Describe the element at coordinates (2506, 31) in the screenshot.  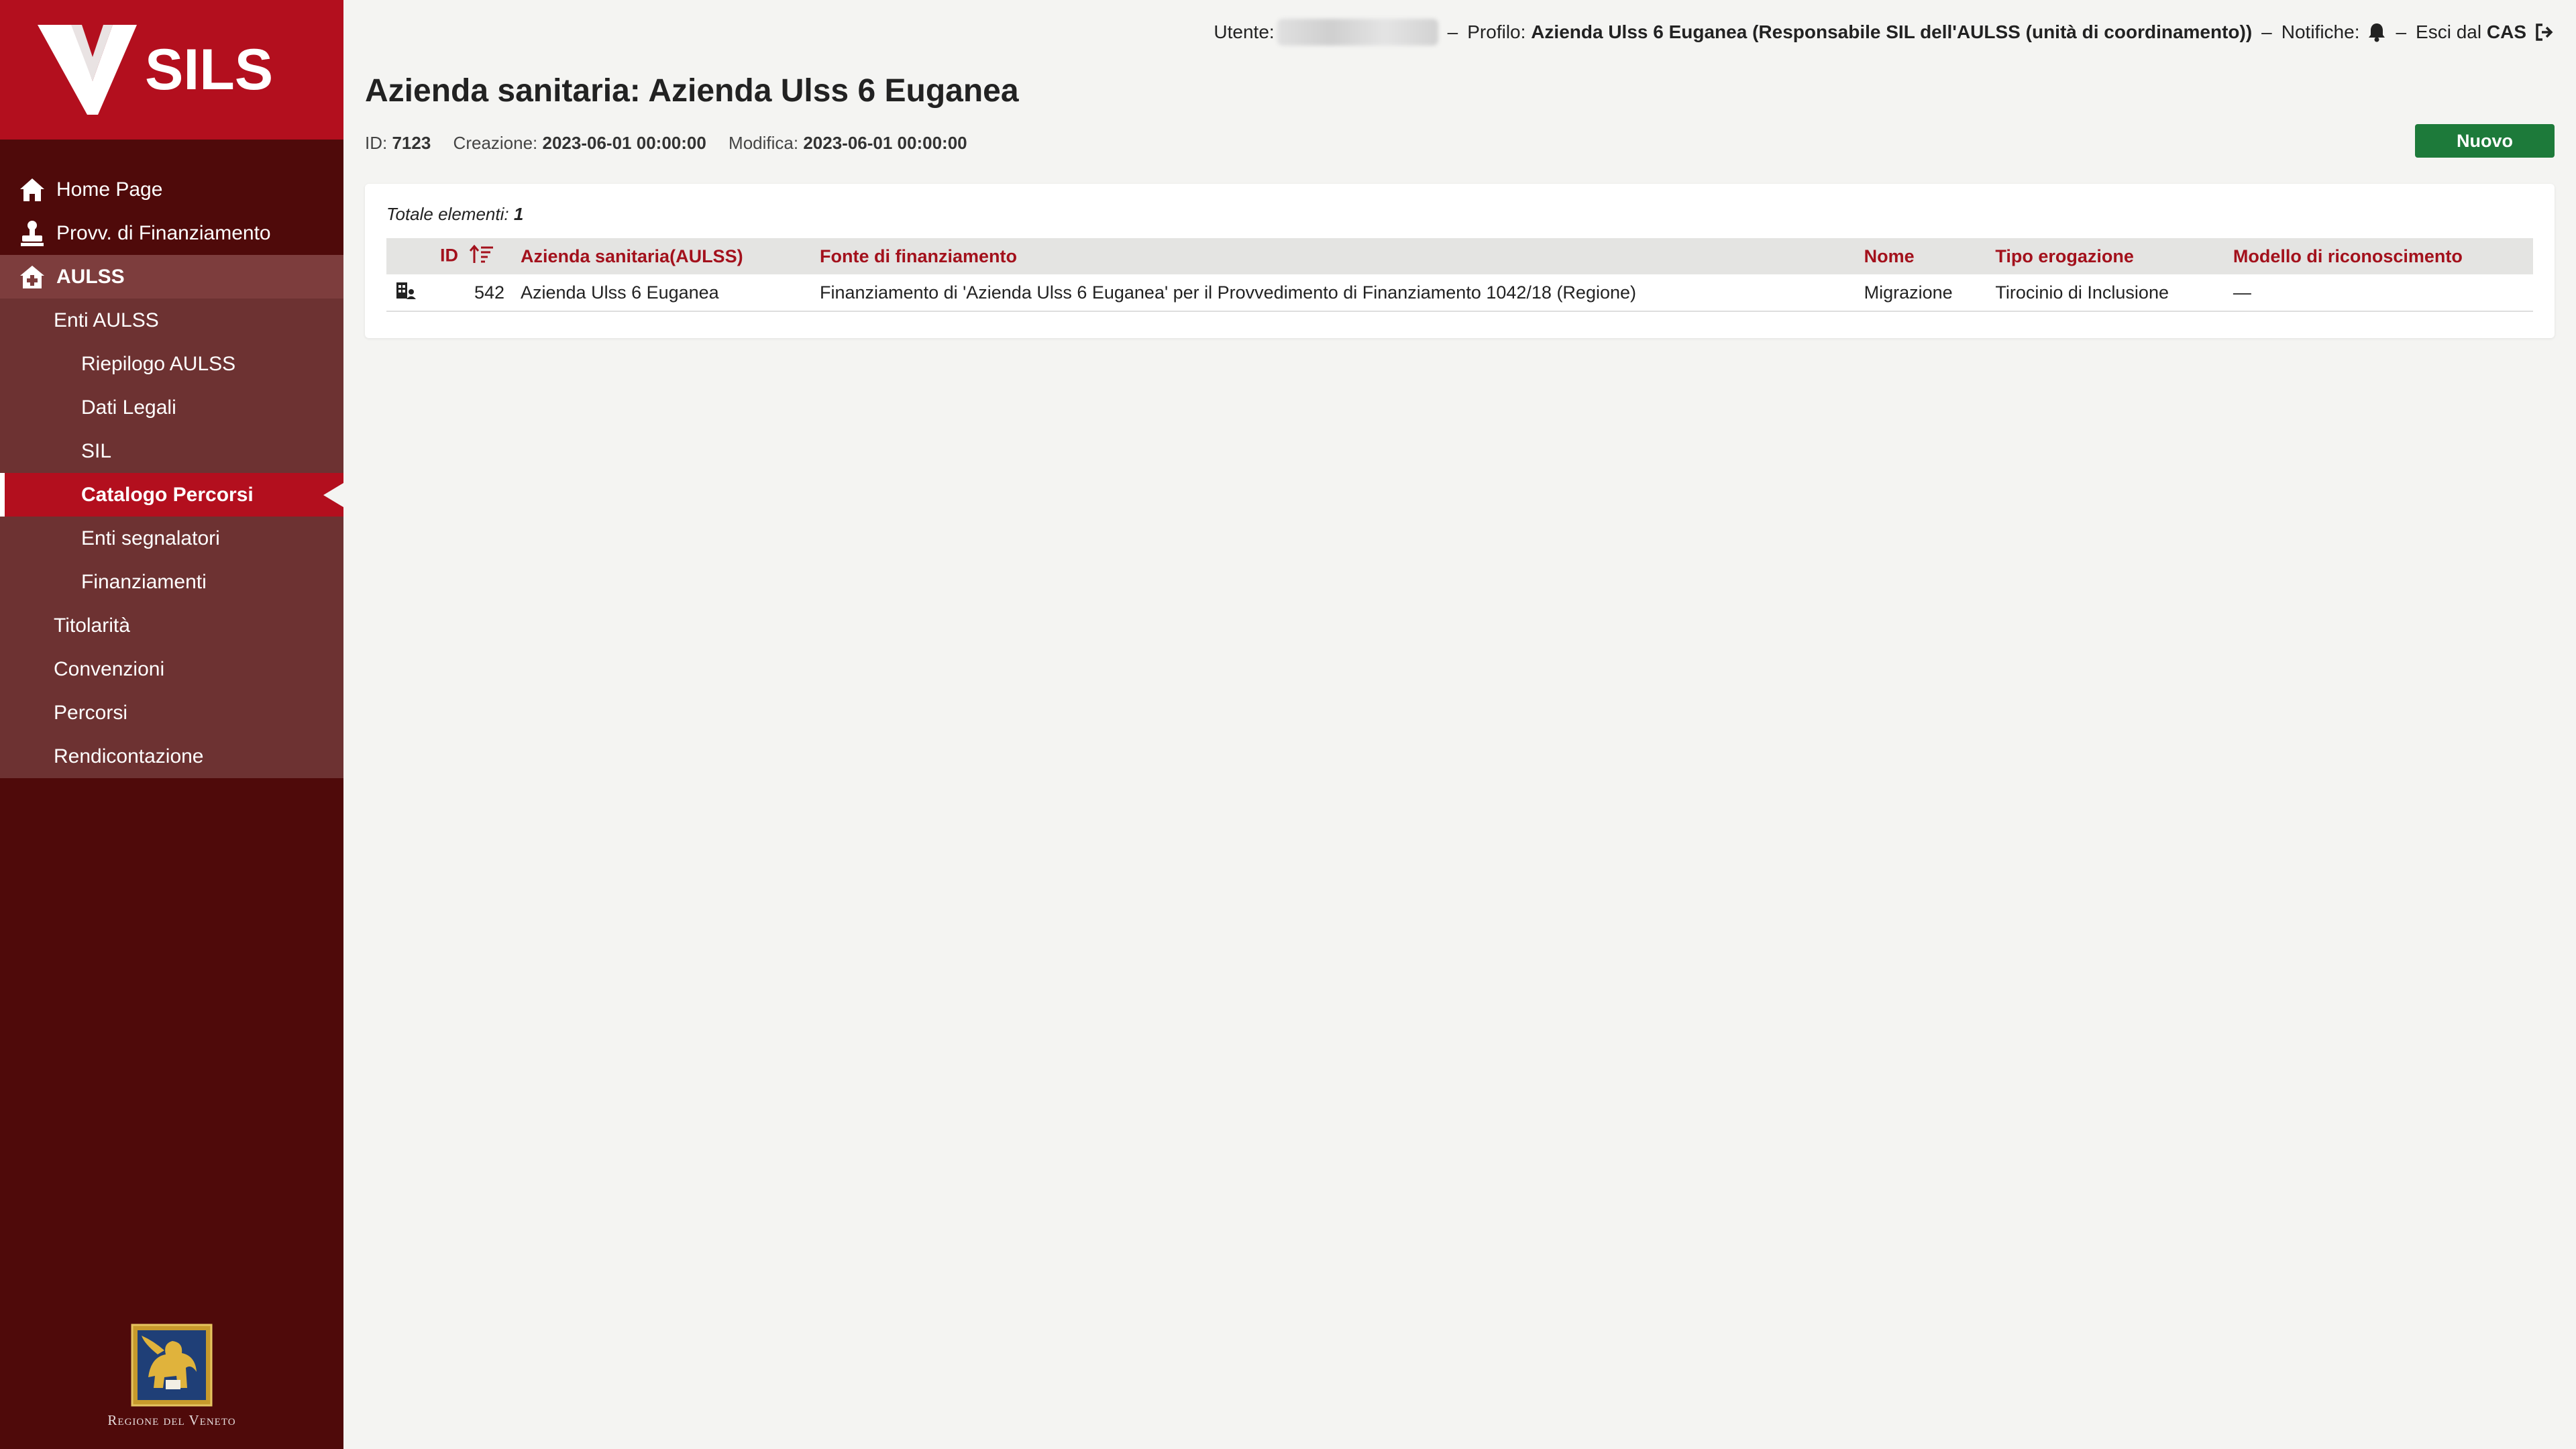
I see `logout-cas: CAS` at that location.